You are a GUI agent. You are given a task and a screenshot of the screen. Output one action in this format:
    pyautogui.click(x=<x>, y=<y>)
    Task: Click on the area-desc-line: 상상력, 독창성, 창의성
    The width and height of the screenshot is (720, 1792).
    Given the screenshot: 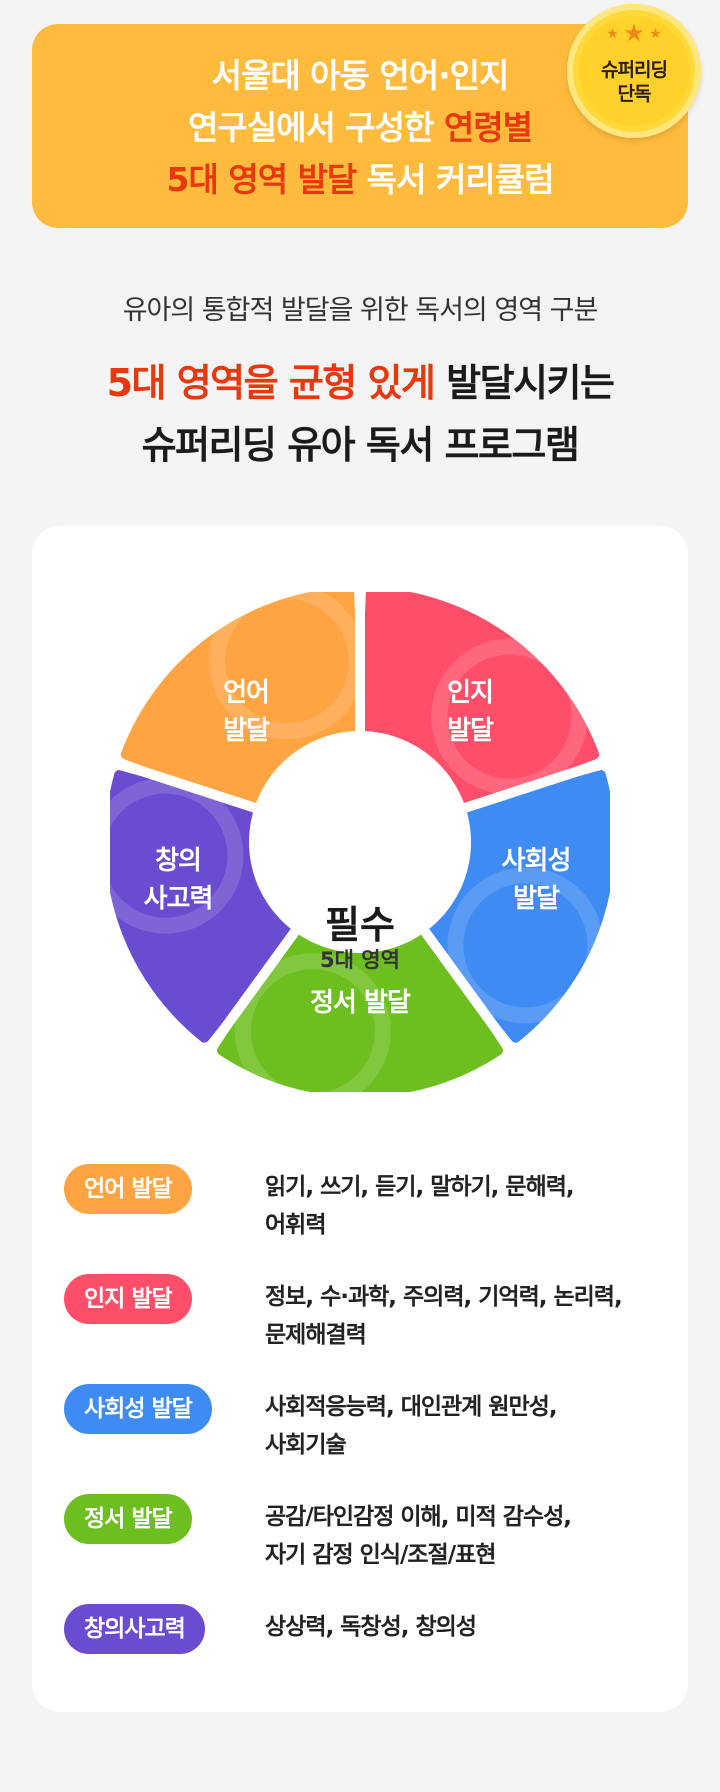 What is the action you would take?
    pyautogui.click(x=371, y=1627)
    